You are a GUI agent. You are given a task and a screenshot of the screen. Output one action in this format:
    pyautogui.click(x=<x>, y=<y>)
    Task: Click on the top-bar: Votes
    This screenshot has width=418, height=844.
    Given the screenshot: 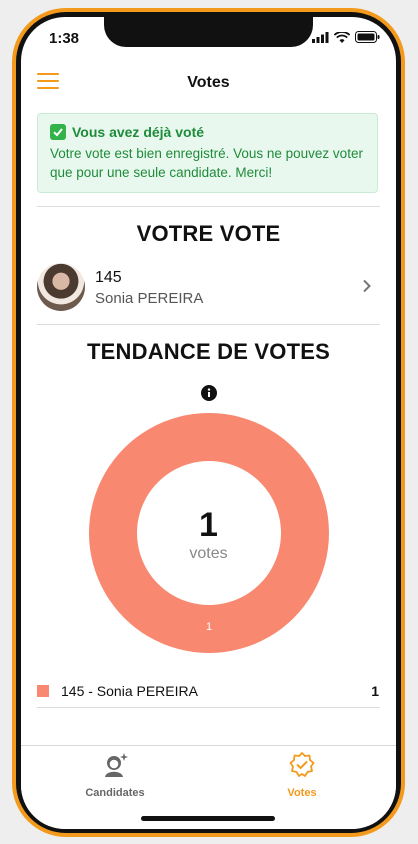 What is the action you would take?
    pyautogui.click(x=208, y=83)
    